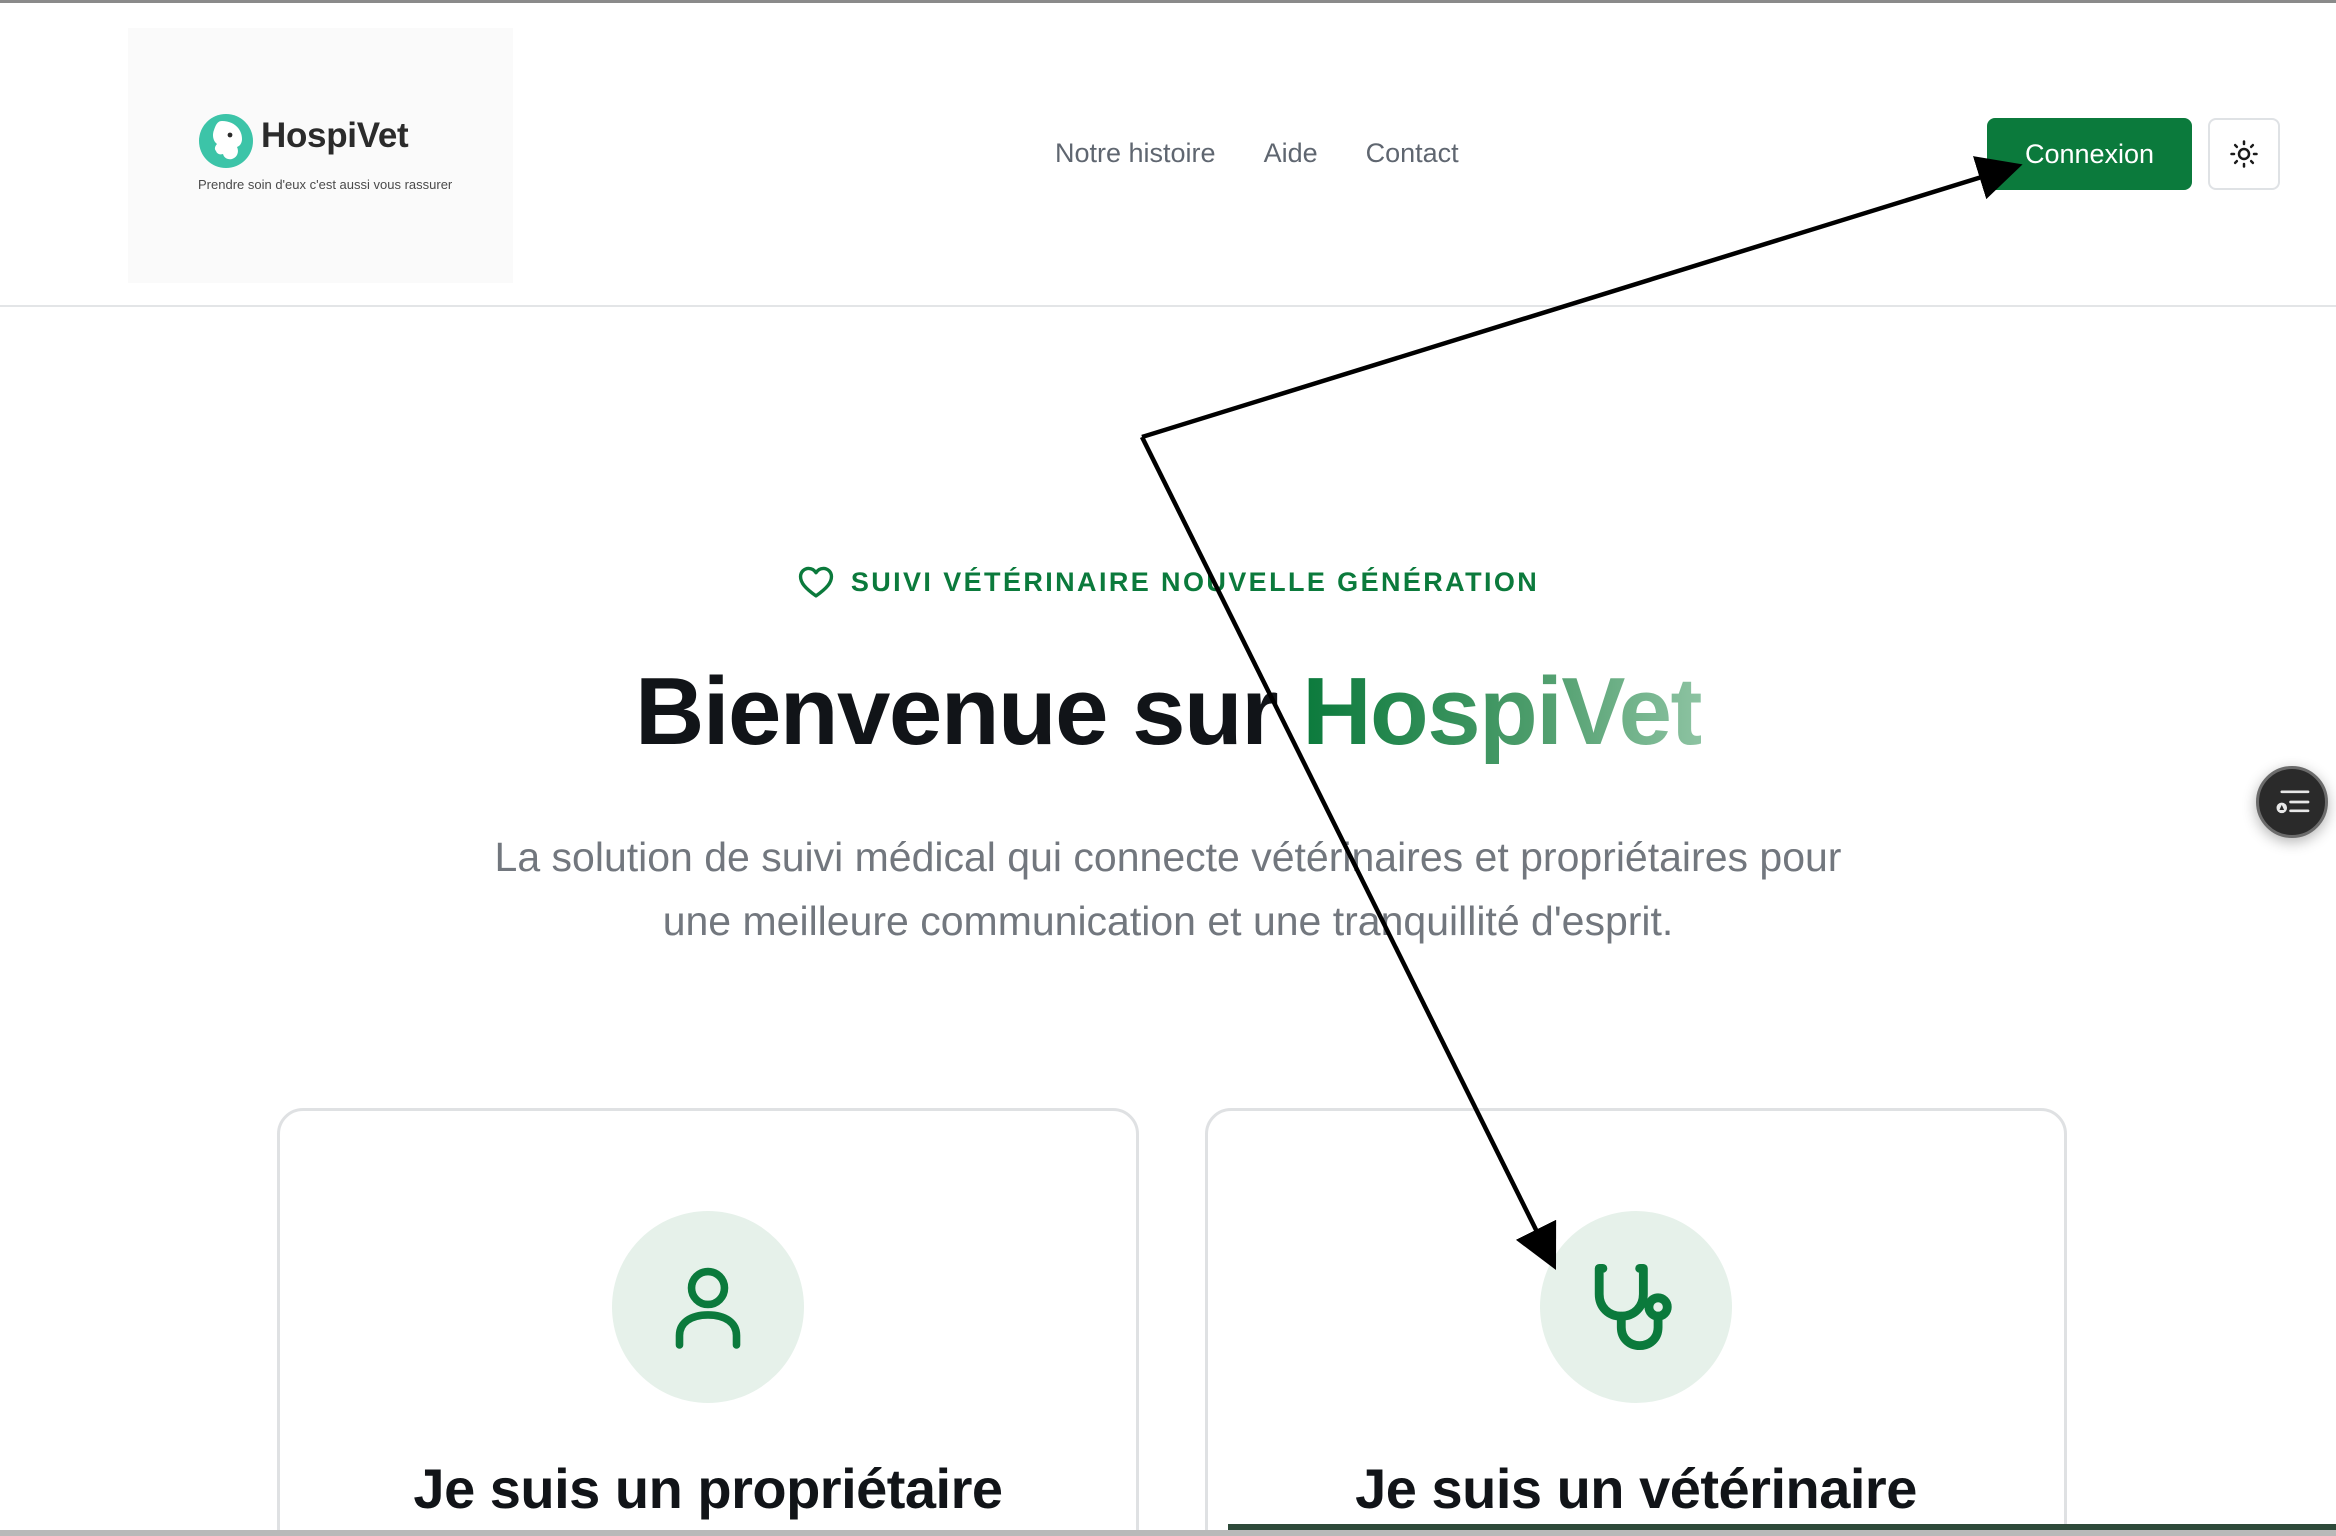 The height and width of the screenshot is (1536, 2336). What do you see at coordinates (1502, 711) in the screenshot?
I see `hero-title-accent: HospiVet` at bounding box center [1502, 711].